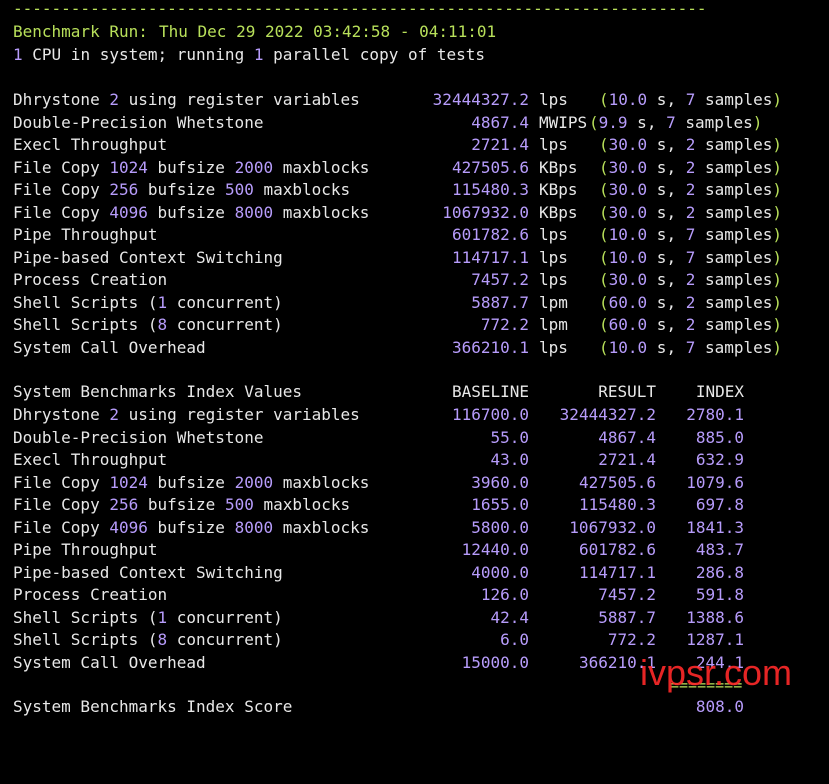 This screenshot has height=784, width=829. Describe the element at coordinates (109, 663) in the screenshot. I see `test-name: System Call Overhead` at that location.